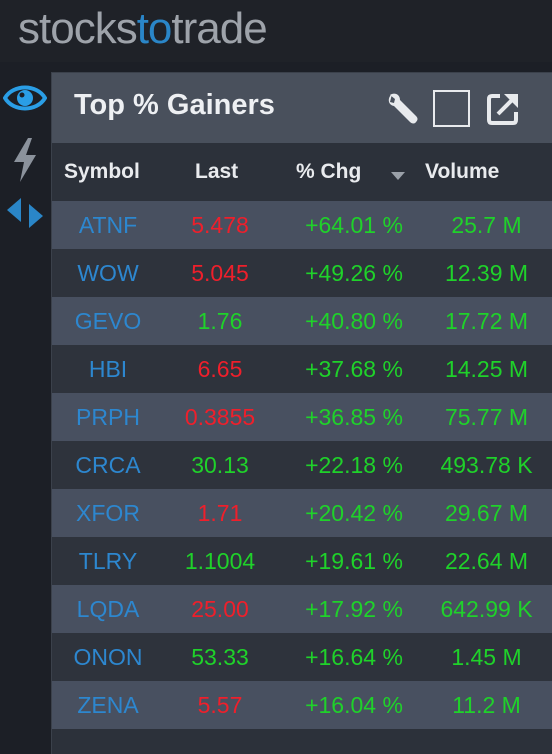 The width and height of the screenshot is (552, 754). I want to click on cell-last-price: 5.478, so click(220, 225).